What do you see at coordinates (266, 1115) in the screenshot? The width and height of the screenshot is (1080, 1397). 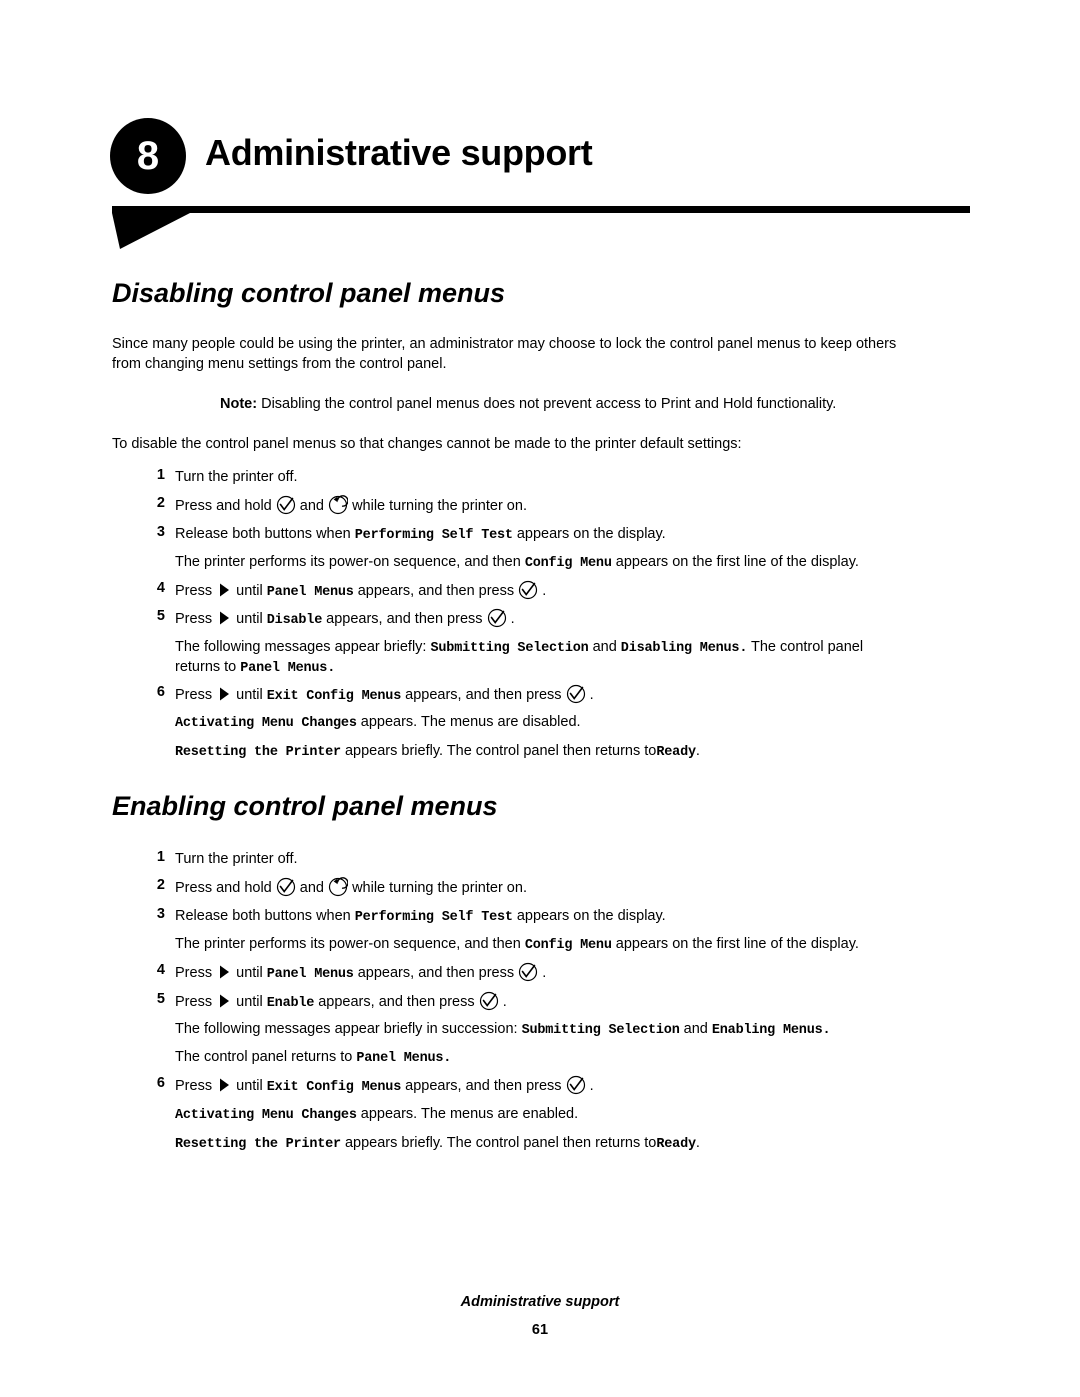 I see `enabling-note-after-6-mono1: Activating Menu Changes` at bounding box center [266, 1115].